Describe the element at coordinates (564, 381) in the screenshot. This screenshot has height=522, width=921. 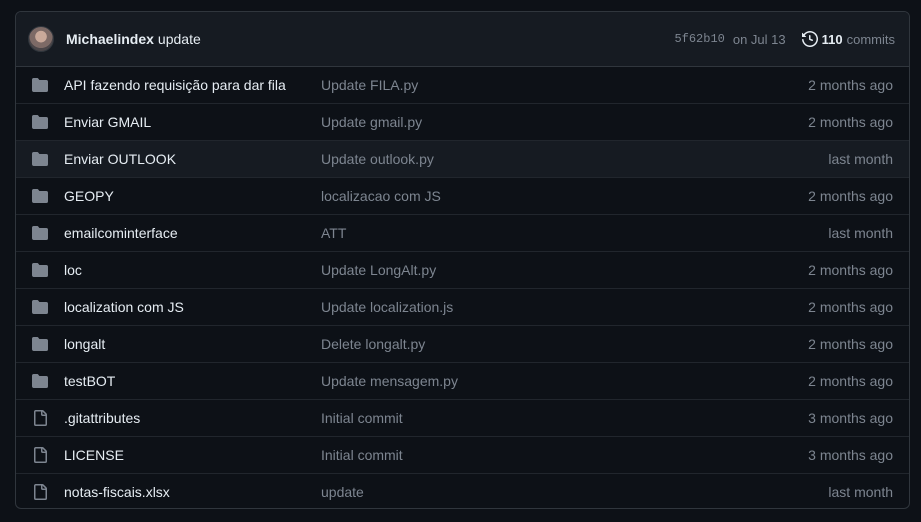
I see `file-commit-message-link: Update mensagem.py` at that location.